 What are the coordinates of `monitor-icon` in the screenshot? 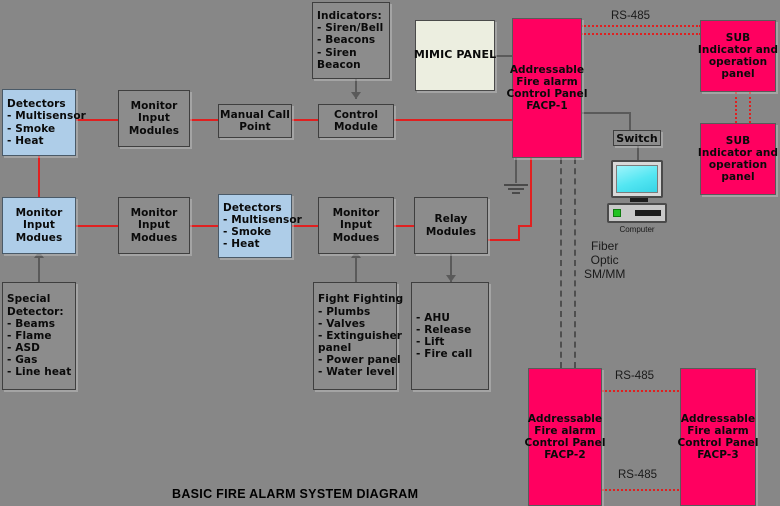 It's located at (637, 179).